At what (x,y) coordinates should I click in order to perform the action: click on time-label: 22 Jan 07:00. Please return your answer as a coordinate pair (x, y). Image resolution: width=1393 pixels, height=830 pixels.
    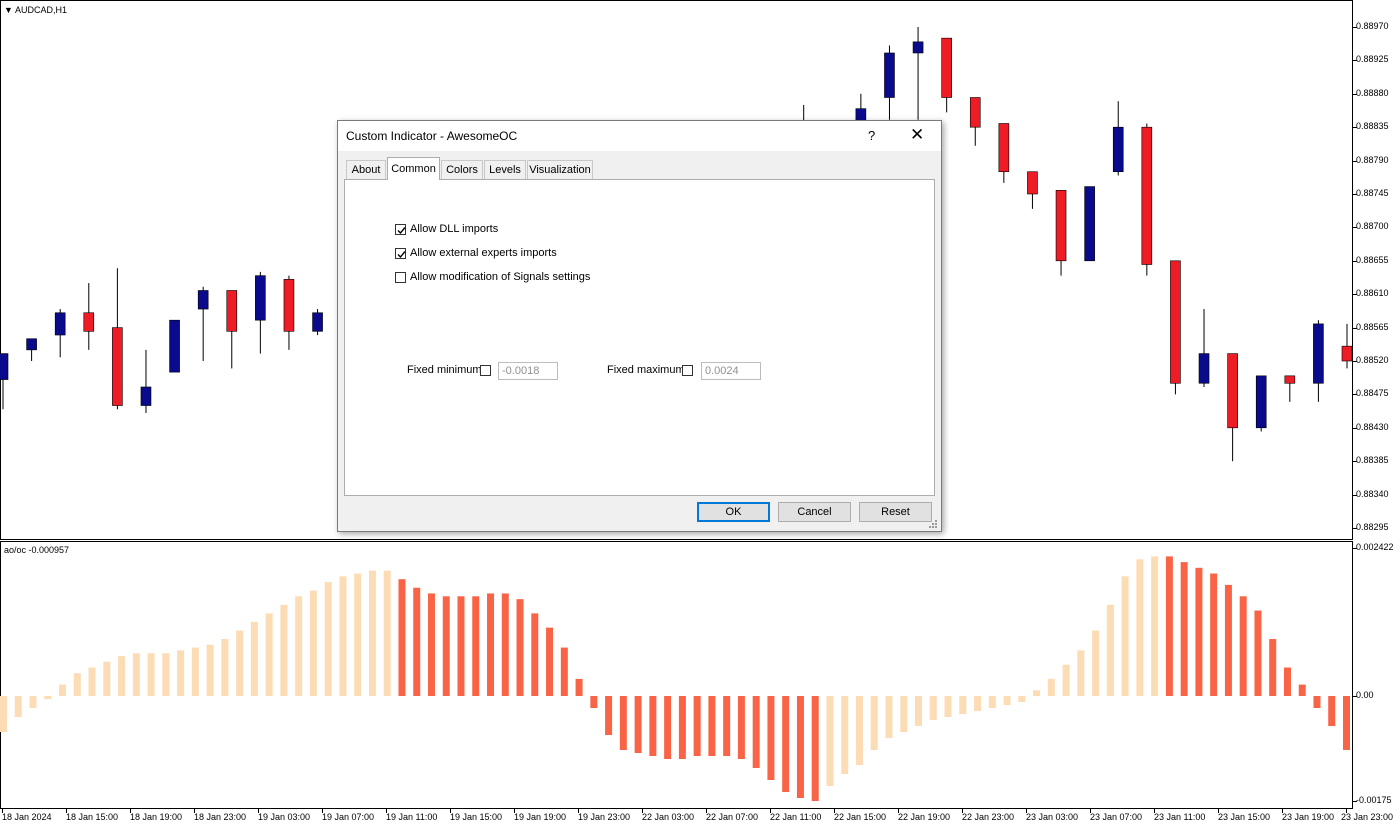
    Looking at the image, I should click on (732, 817).